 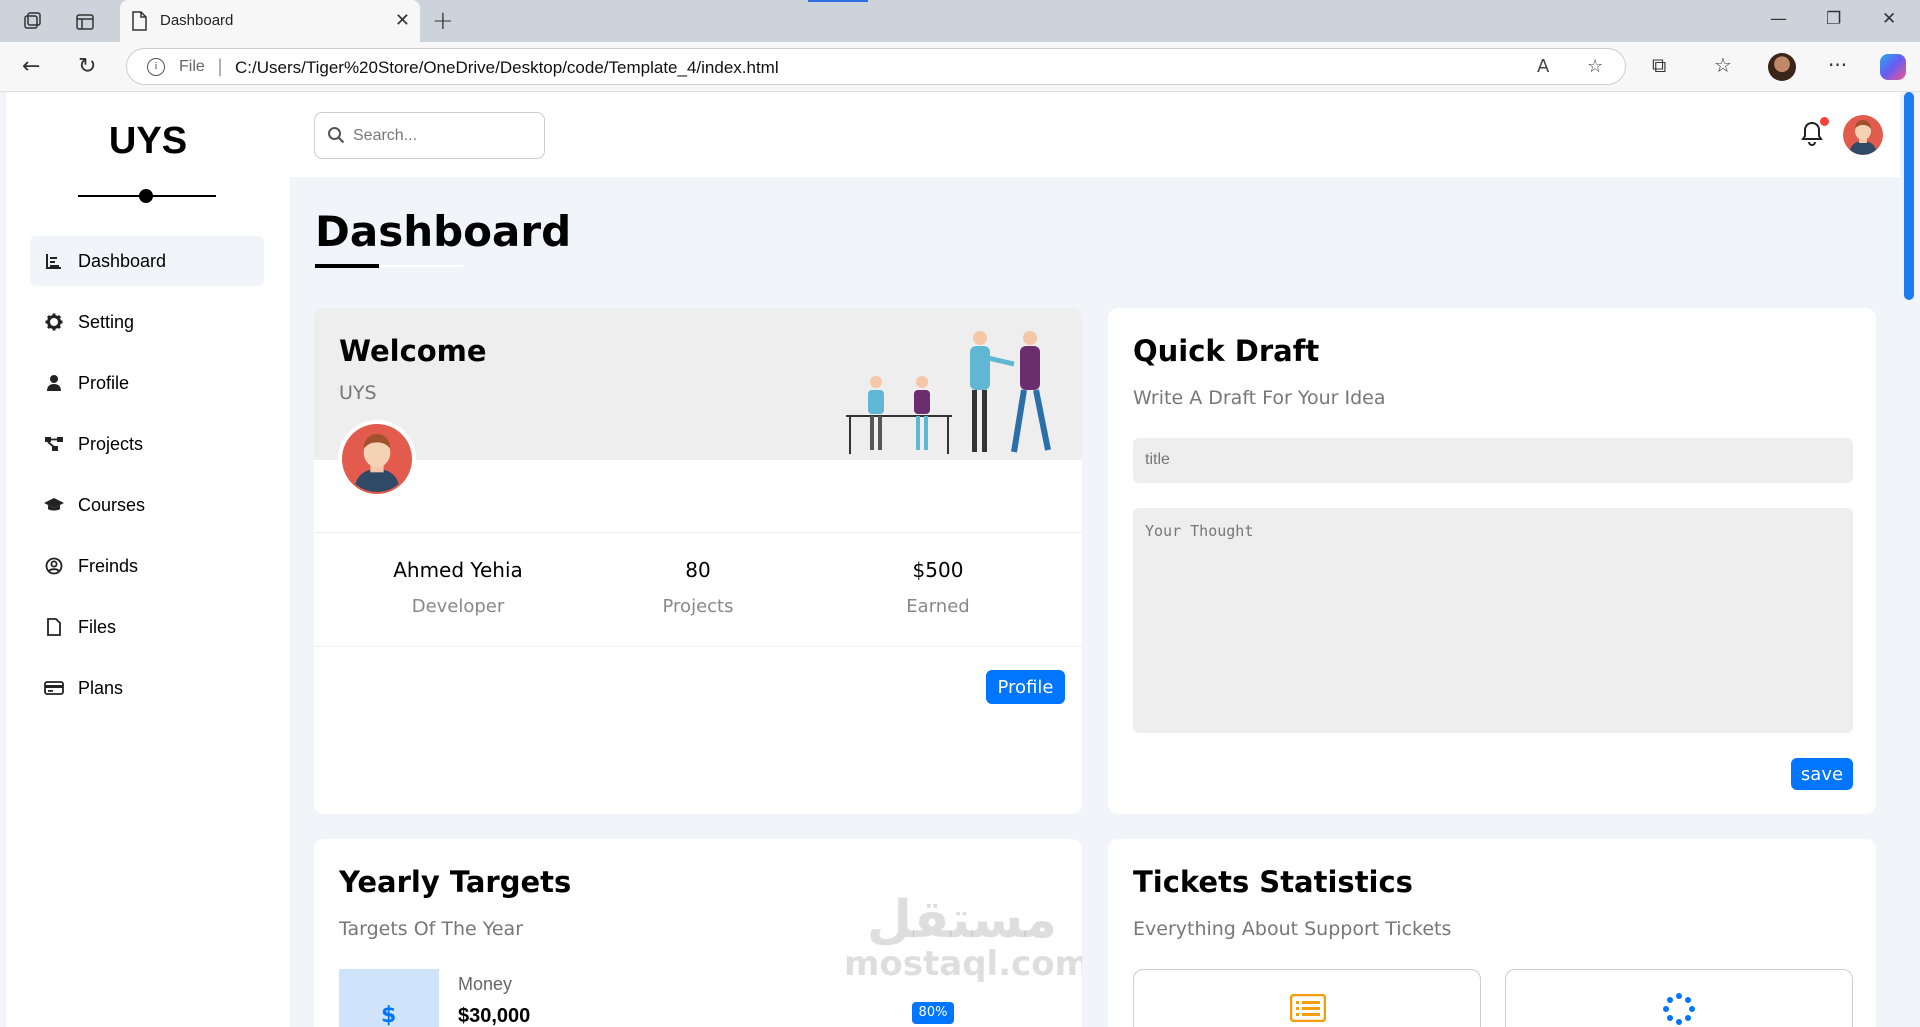 I want to click on welcome-subheading: UYS, so click(x=358, y=393).